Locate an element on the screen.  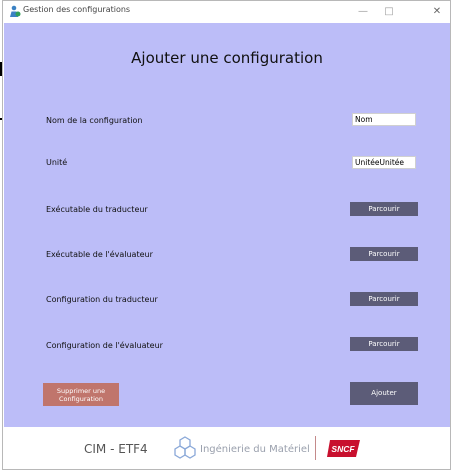
window-title: Gestion des configurations is located at coordinates (77, 9).